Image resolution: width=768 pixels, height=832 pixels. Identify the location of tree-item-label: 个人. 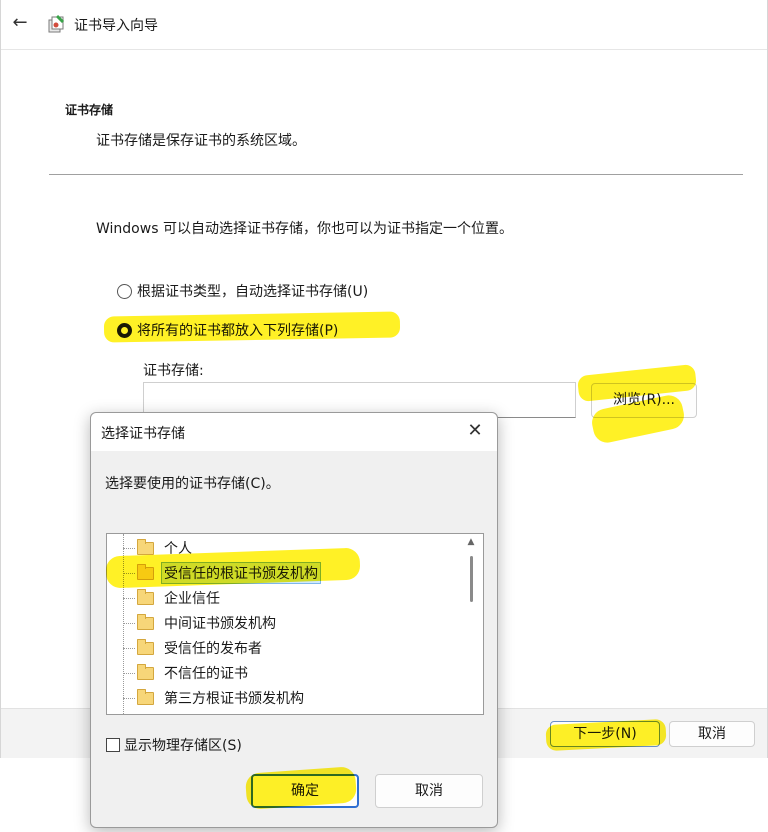
(178, 549).